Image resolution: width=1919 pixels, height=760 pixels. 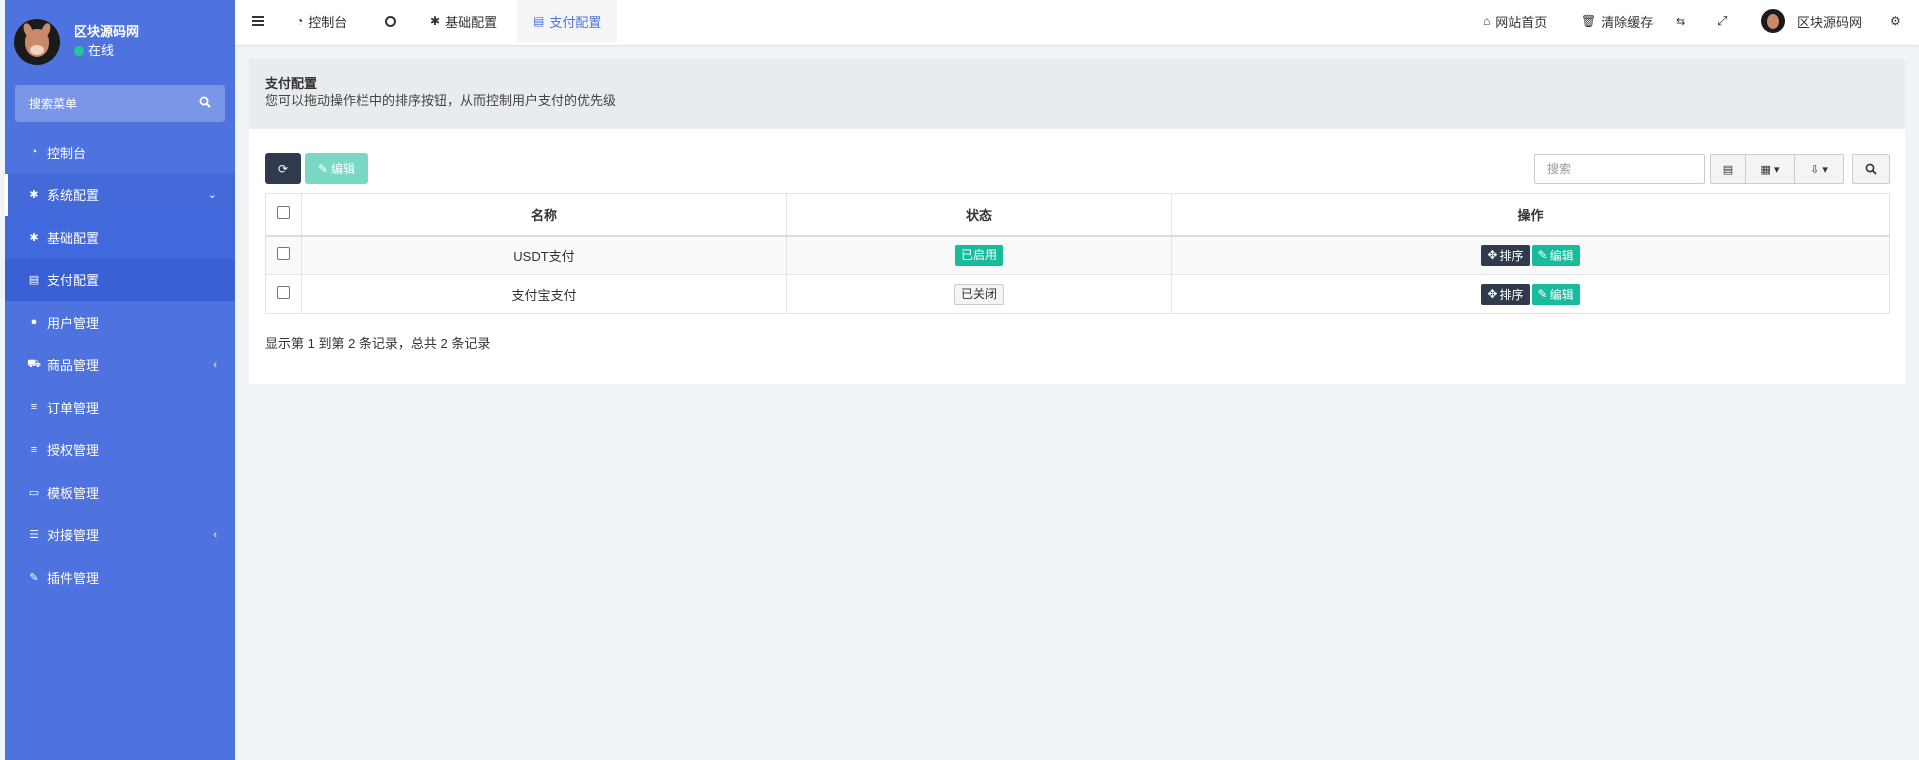 I want to click on row-status-cell: 已关闭, so click(x=979, y=294).